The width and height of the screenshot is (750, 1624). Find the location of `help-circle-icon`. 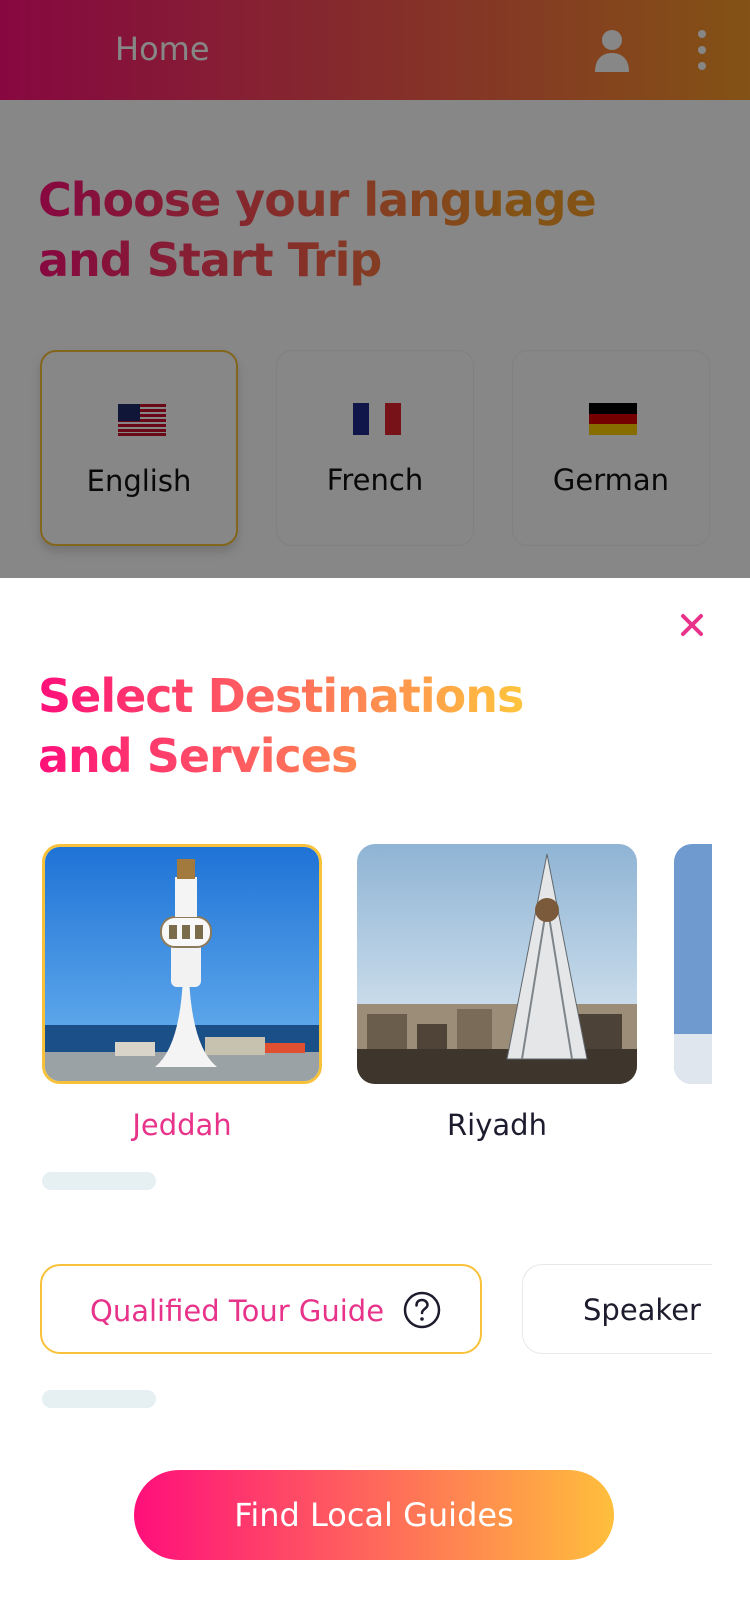

help-circle-icon is located at coordinates (422, 1310).